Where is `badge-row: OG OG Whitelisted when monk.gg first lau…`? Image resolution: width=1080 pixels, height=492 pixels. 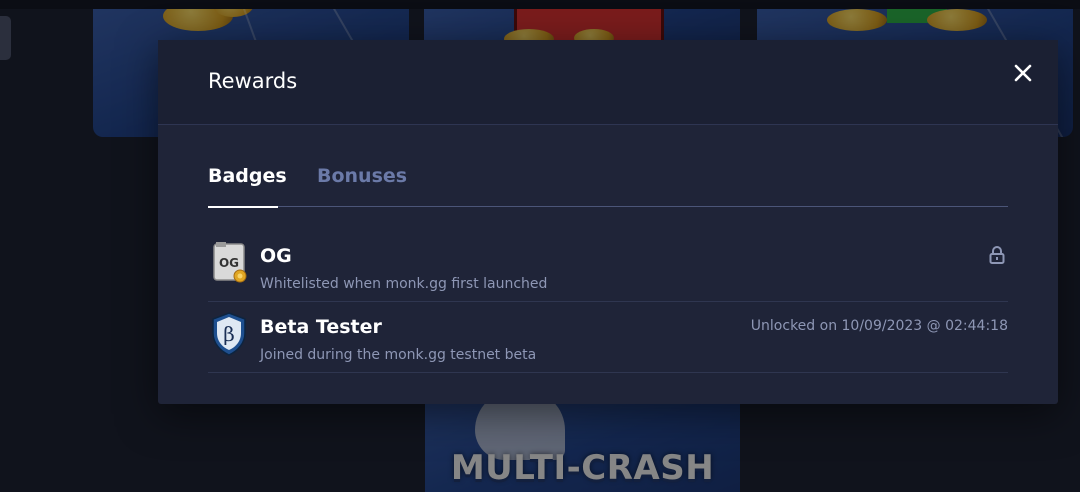 badge-row: OG OG Whitelisted when monk.gg first lau… is located at coordinates (608, 266).